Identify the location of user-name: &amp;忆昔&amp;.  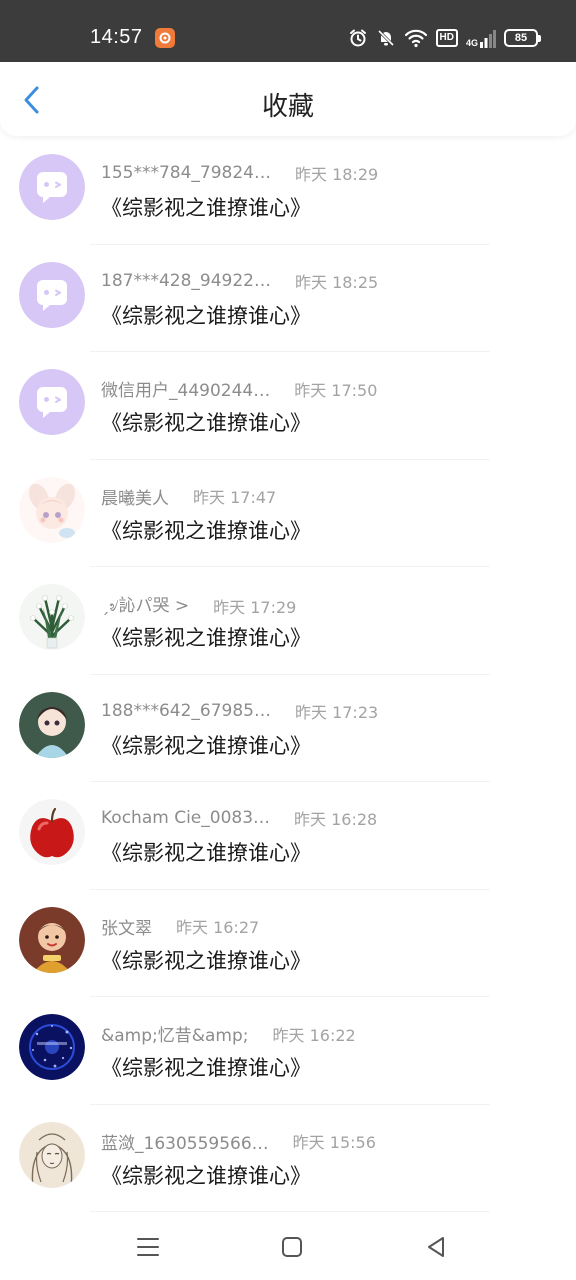
(175, 1033).